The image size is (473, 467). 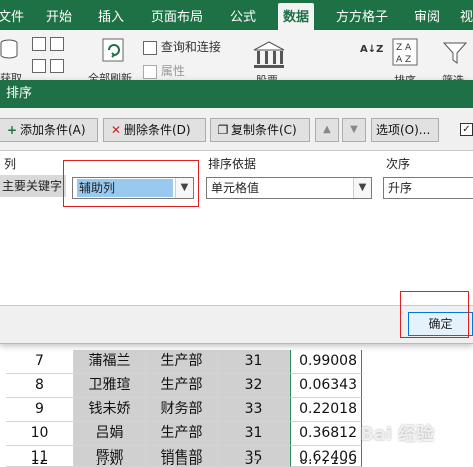 What do you see at coordinates (182, 463) in the screenshot?
I see `cell-dept: 销售部` at bounding box center [182, 463].